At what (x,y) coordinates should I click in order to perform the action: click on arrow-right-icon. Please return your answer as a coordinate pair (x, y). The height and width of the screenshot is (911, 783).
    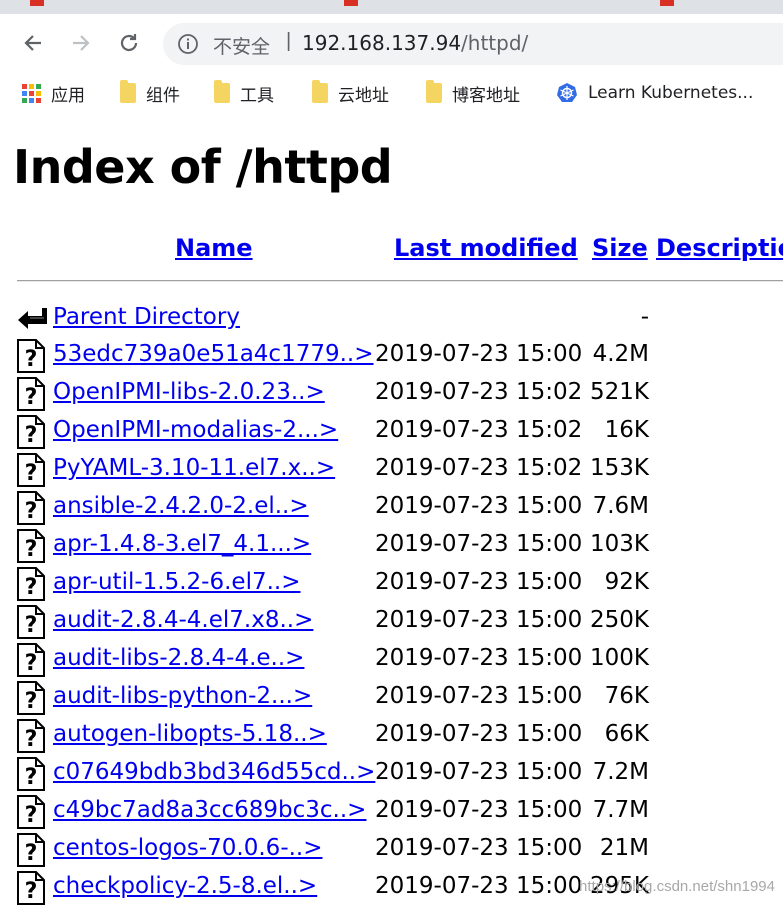
    Looking at the image, I should click on (81, 43).